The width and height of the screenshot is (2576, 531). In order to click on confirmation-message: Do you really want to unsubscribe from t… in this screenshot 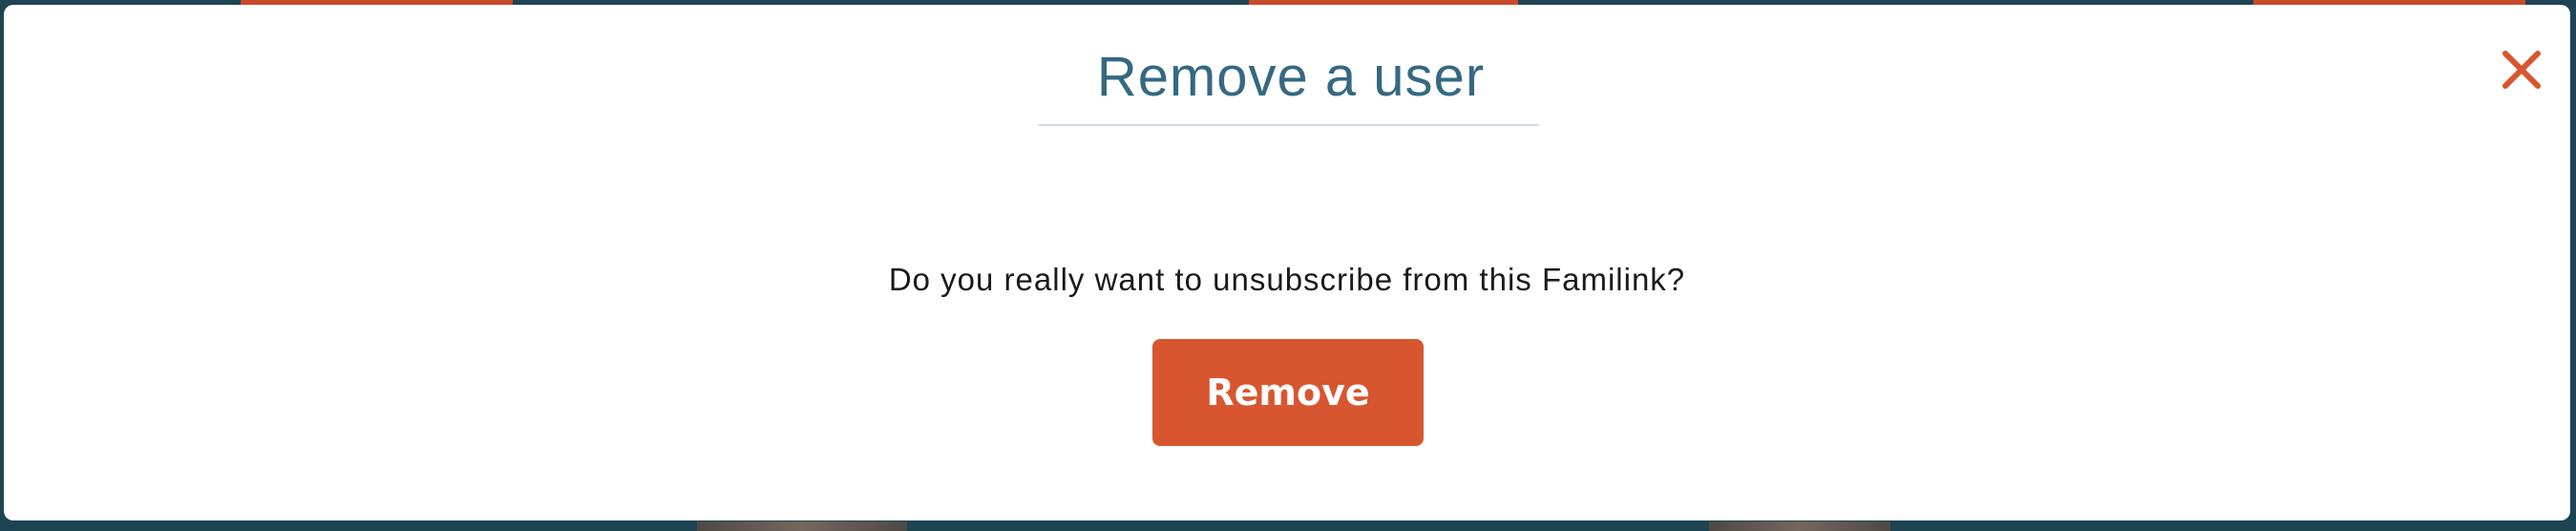, I will do `click(1287, 279)`.